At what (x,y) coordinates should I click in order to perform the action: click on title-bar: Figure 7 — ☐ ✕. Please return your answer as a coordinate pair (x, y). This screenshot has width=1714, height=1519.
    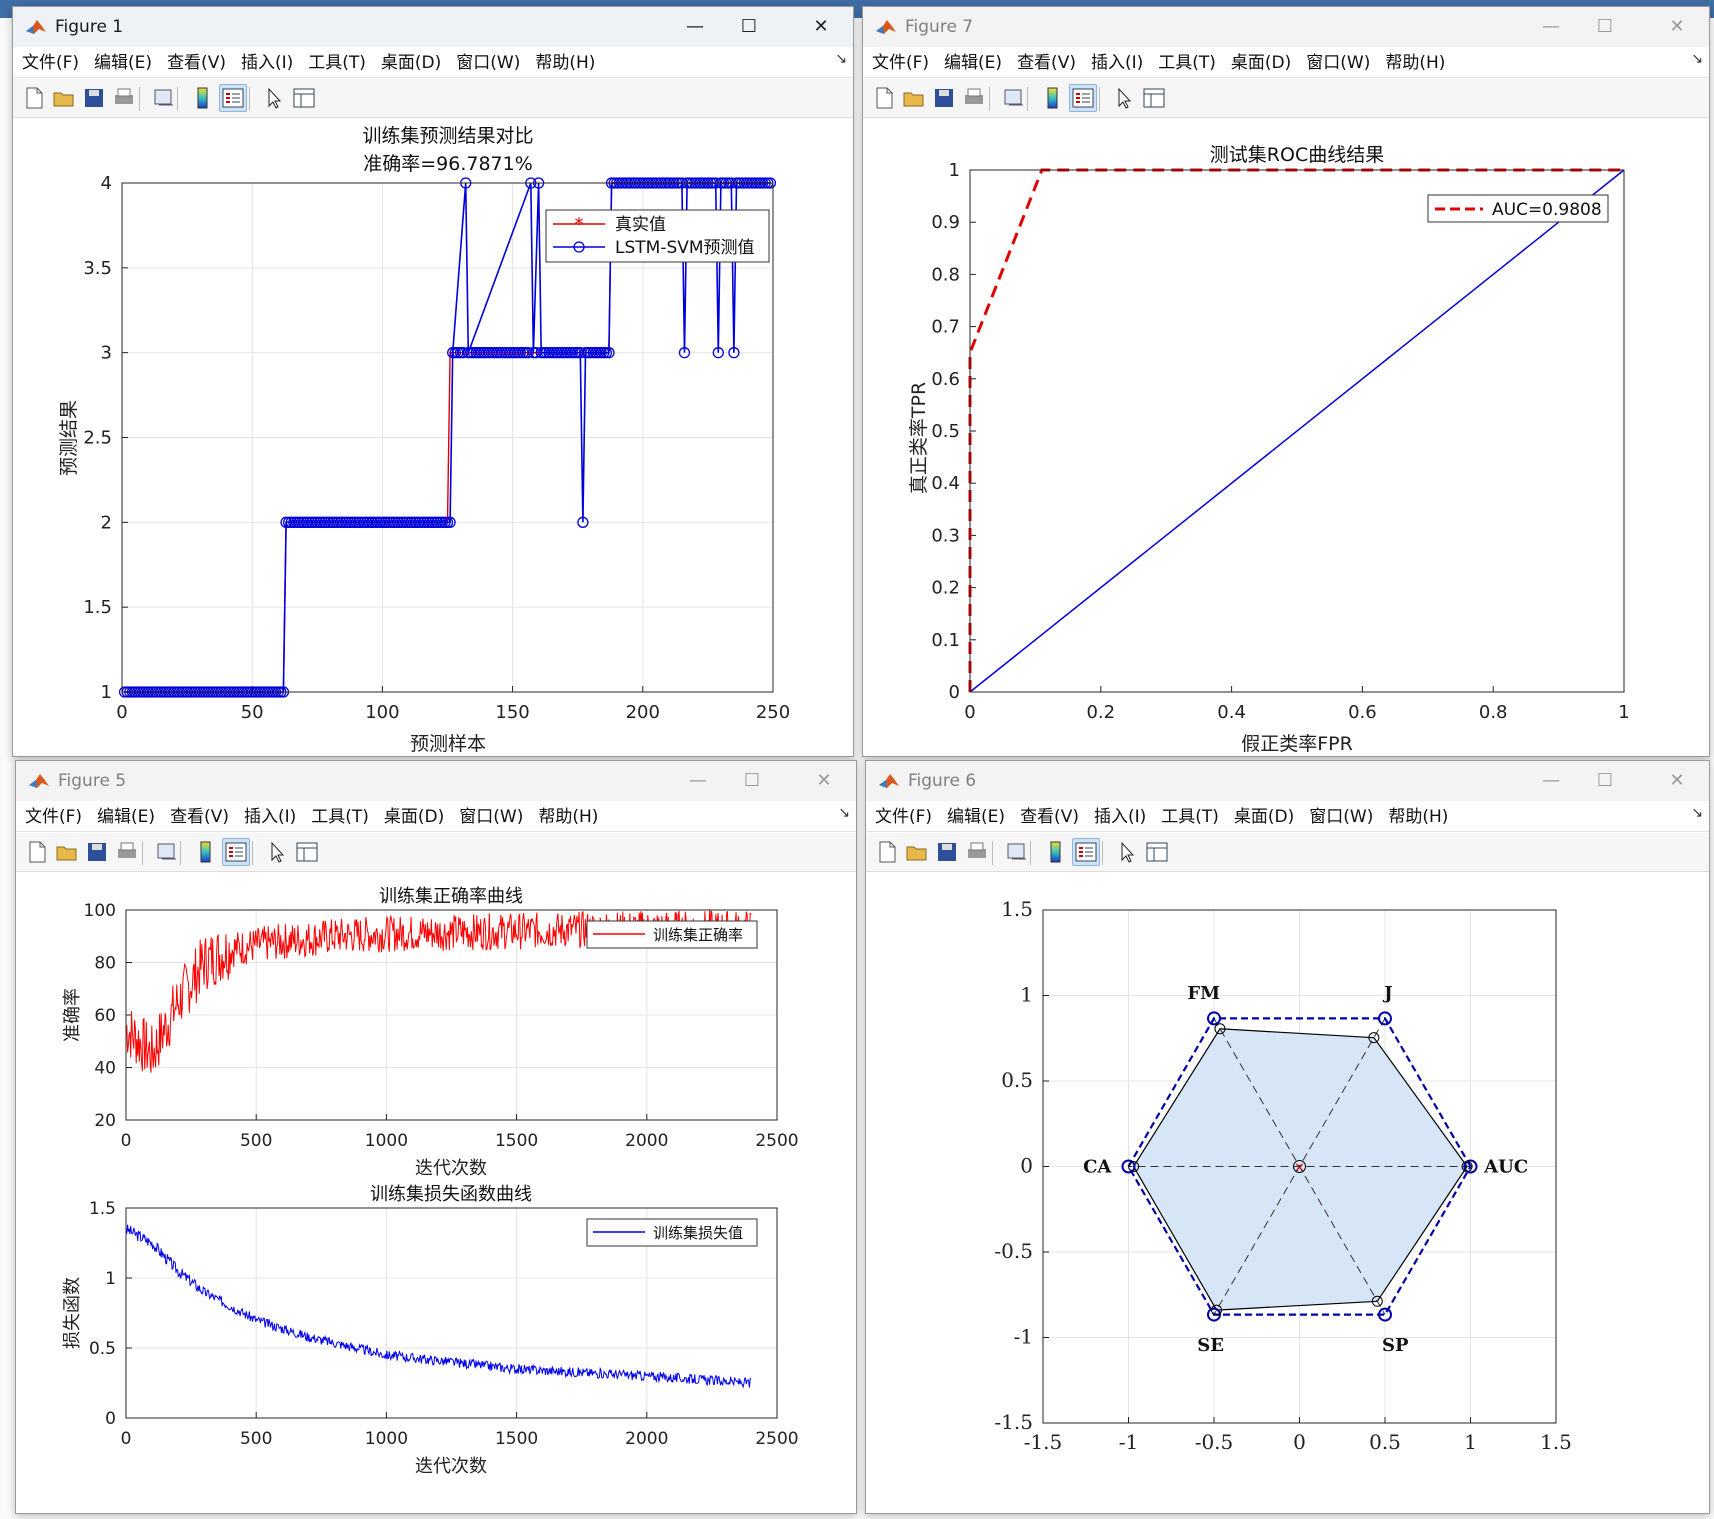
    Looking at the image, I should click on (1286, 27).